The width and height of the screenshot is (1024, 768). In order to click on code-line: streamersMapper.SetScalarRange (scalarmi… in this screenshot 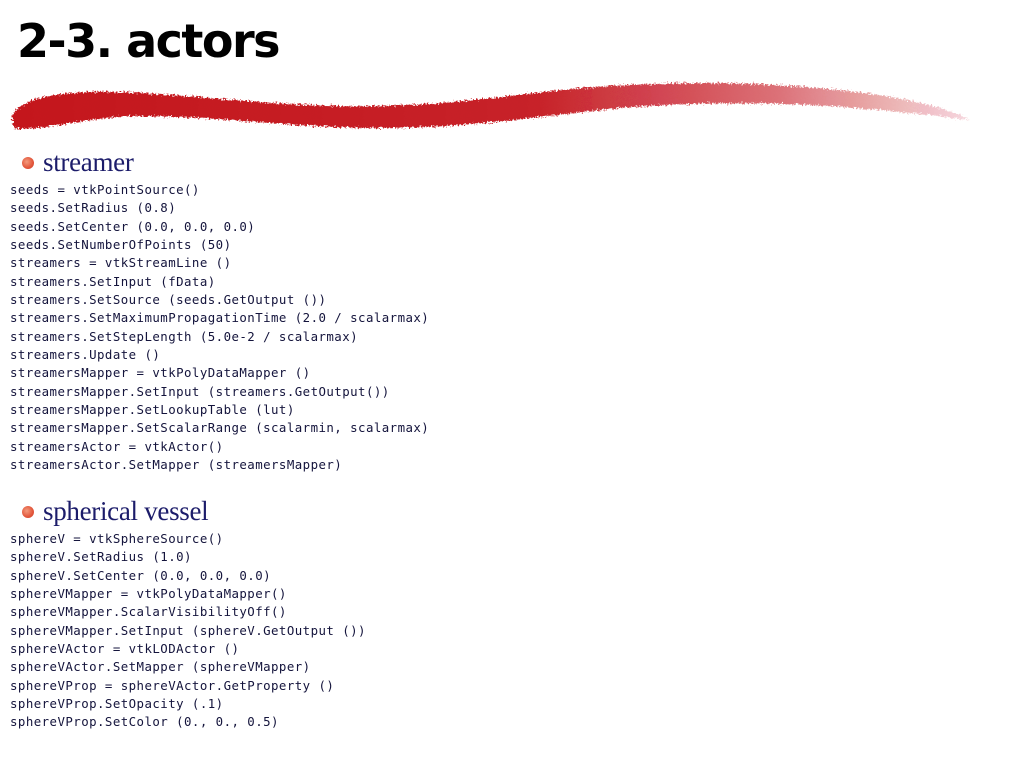, I will do `click(220, 428)`.